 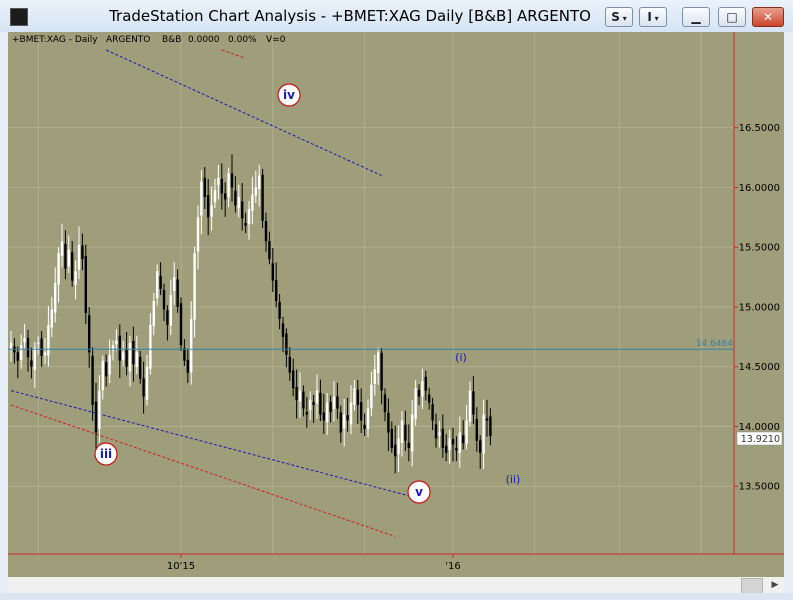 I want to click on wave-iv-label: iv, so click(x=289, y=95).